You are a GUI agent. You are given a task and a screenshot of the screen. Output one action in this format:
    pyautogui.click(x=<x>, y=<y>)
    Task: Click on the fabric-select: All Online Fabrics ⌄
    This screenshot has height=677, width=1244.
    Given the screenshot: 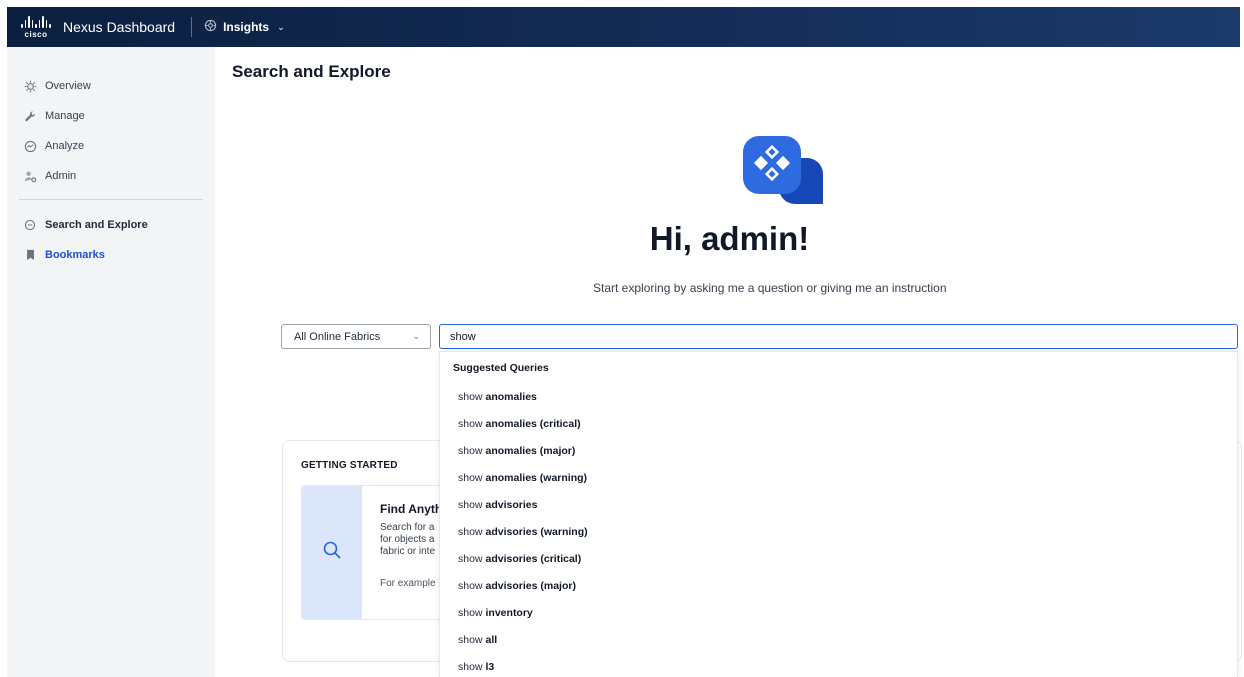 What is the action you would take?
    pyautogui.click(x=356, y=336)
    